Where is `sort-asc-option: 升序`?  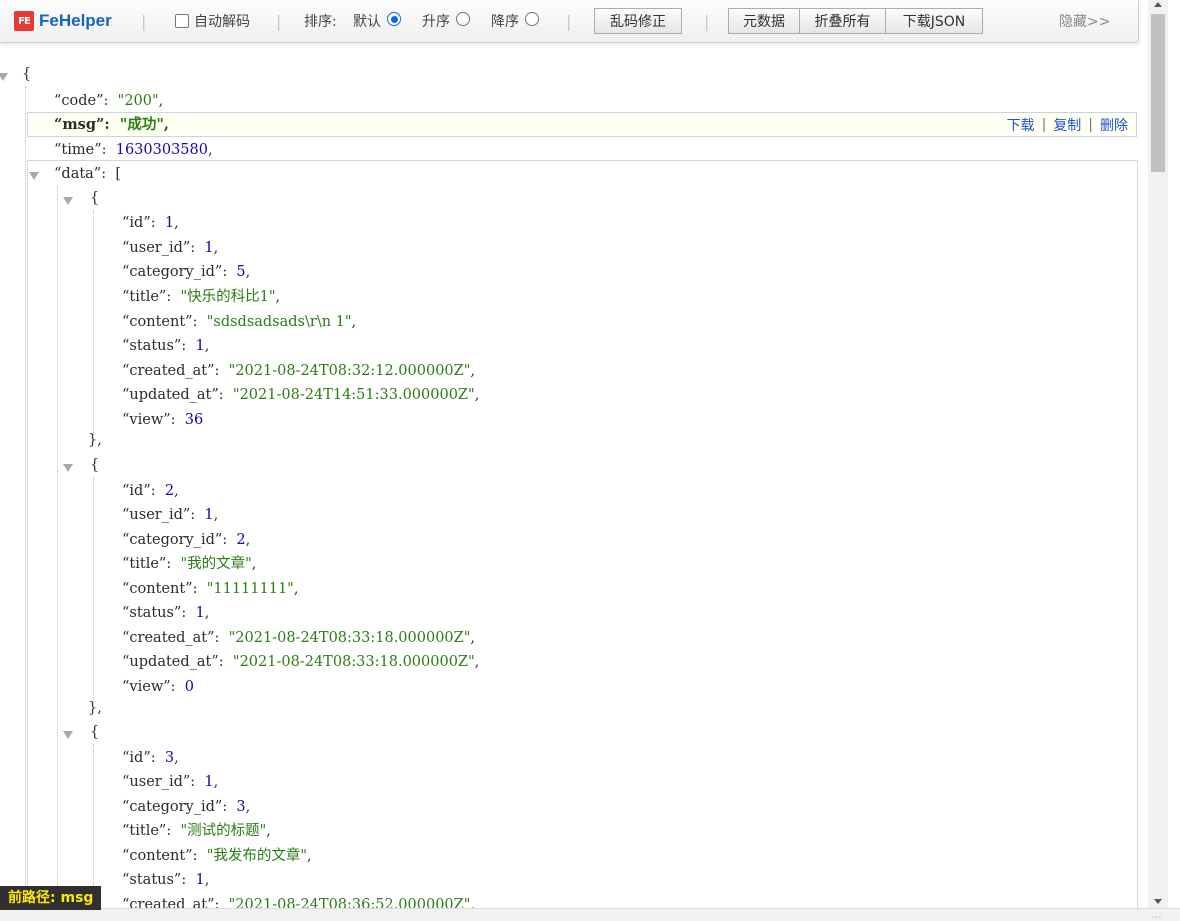 sort-asc-option: 升序 is located at coordinates (446, 21).